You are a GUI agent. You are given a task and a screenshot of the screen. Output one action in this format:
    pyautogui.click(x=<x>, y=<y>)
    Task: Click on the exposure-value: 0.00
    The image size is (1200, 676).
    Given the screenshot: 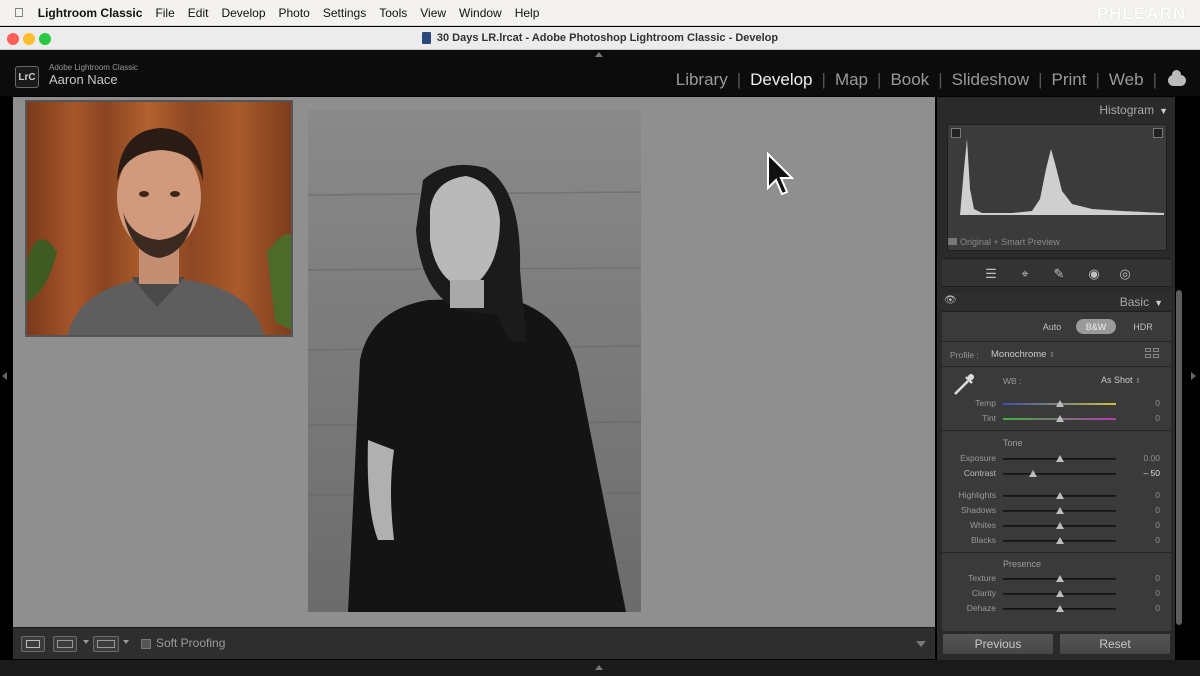 What is the action you would take?
    pyautogui.click(x=1145, y=458)
    